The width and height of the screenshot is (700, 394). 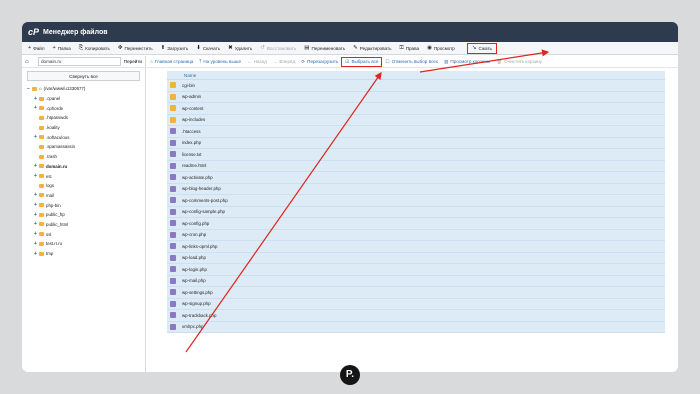 What do you see at coordinates (83, 76) in the screenshot?
I see `collapse-all-button: Свернуть все` at bounding box center [83, 76].